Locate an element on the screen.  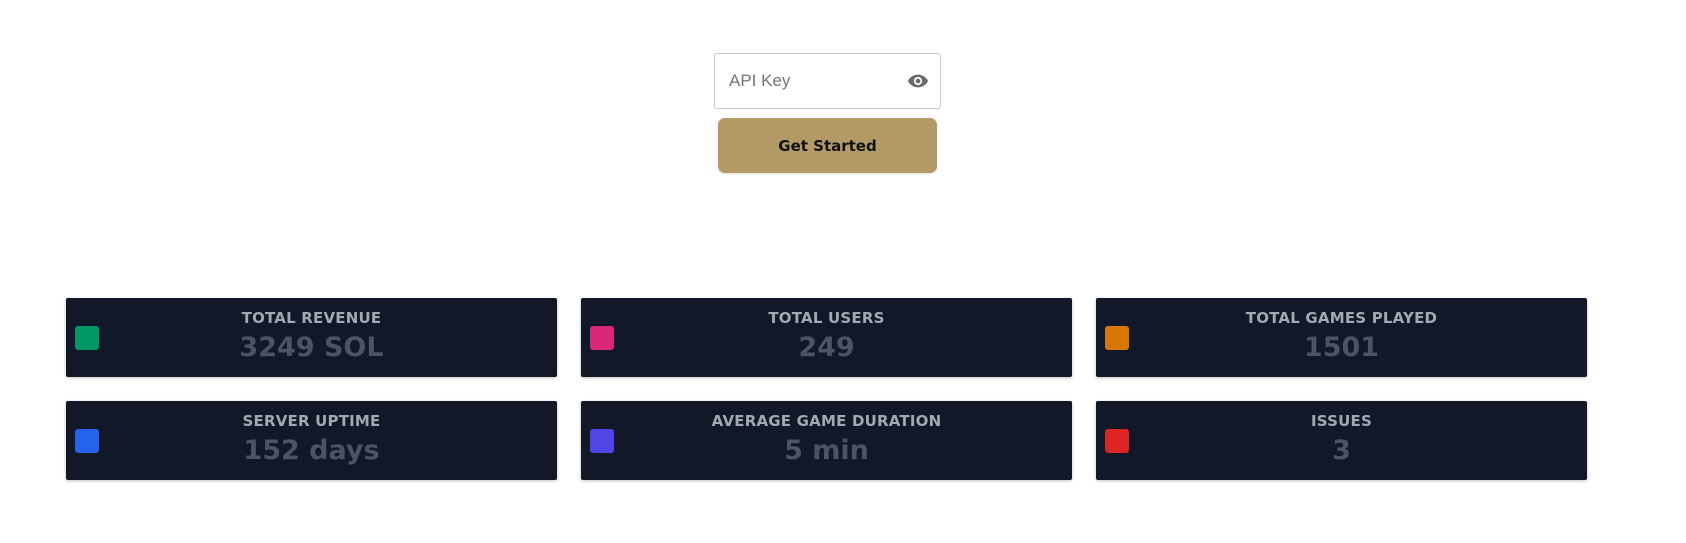
stat-value: 5 min is located at coordinates (826, 450).